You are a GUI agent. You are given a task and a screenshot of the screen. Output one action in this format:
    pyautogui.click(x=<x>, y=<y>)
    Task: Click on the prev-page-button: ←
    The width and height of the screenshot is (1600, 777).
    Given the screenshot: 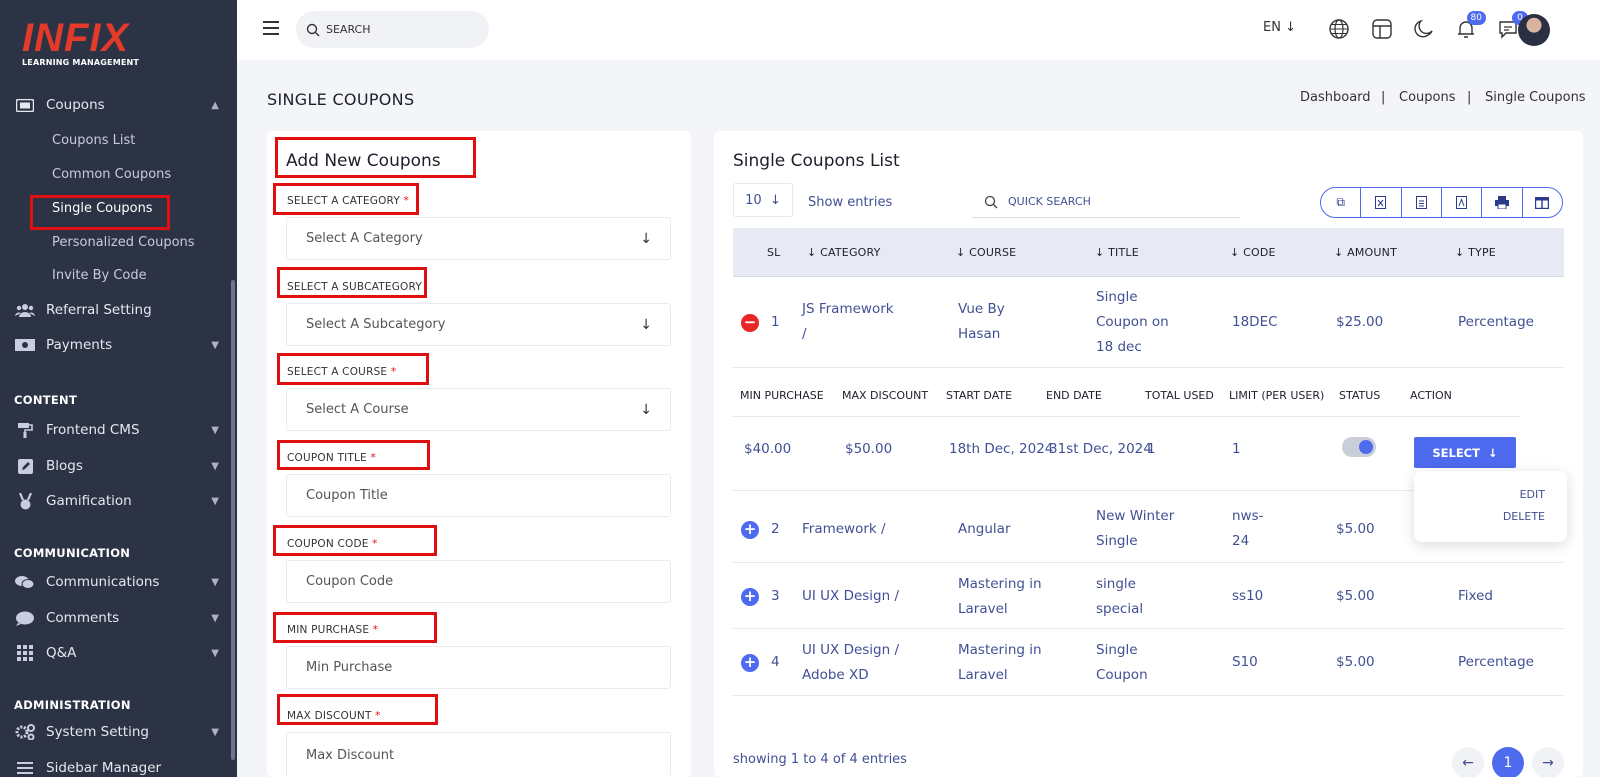 What is the action you would take?
    pyautogui.click(x=1468, y=762)
    